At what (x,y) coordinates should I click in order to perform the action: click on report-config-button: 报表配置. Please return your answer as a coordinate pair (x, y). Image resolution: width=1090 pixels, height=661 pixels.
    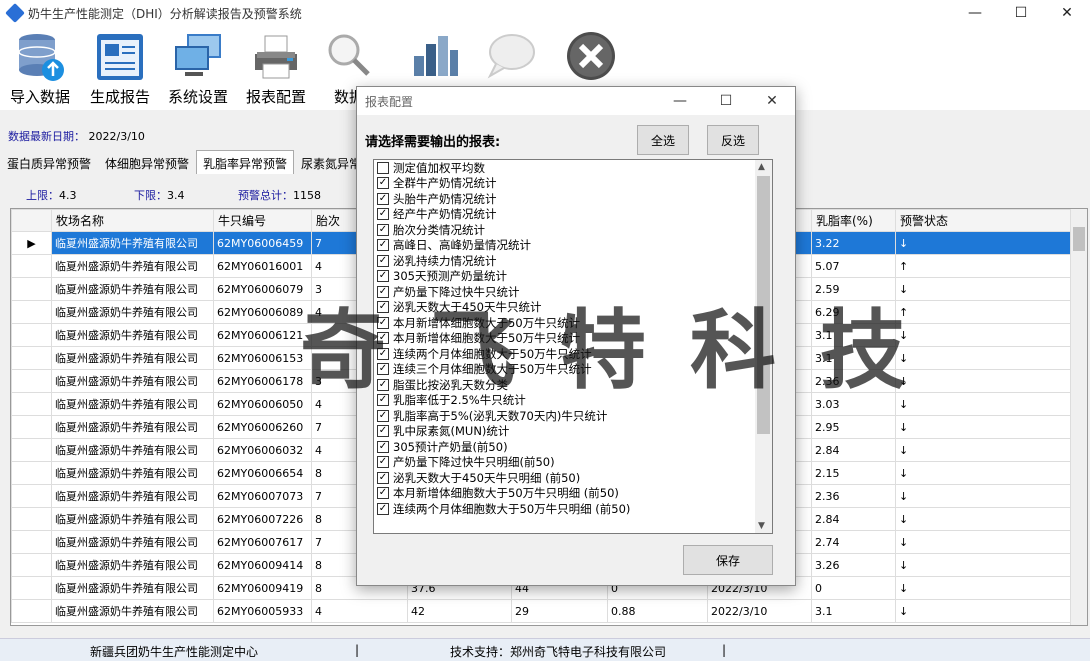
    Looking at the image, I should click on (276, 68).